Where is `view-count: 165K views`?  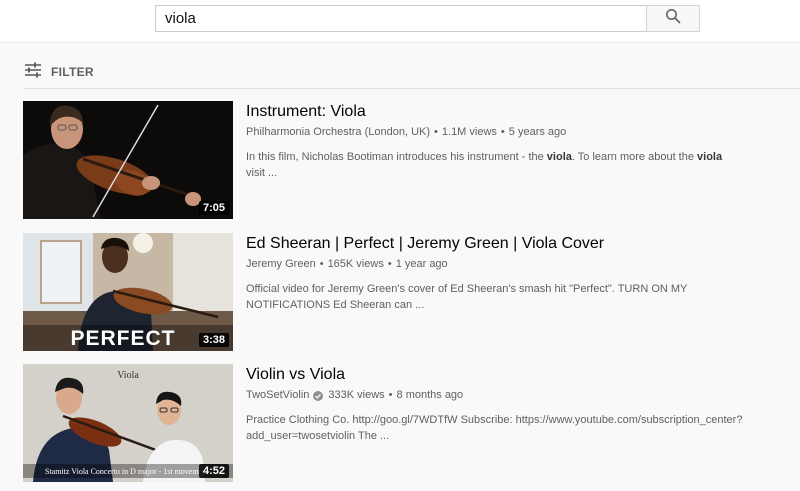 view-count: 165K views is located at coordinates (355, 264).